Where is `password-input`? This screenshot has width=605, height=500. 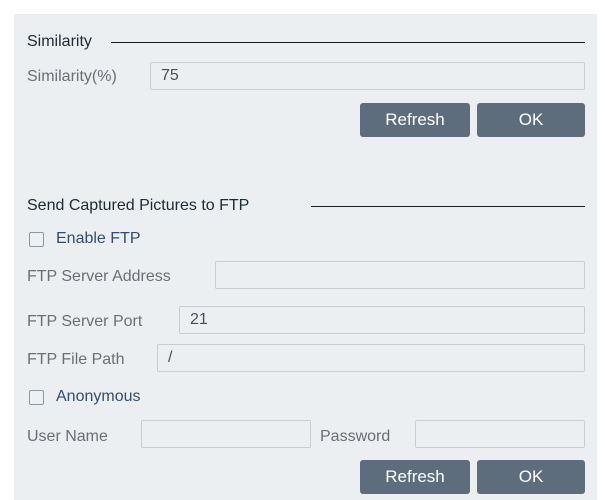
password-input is located at coordinates (500, 434).